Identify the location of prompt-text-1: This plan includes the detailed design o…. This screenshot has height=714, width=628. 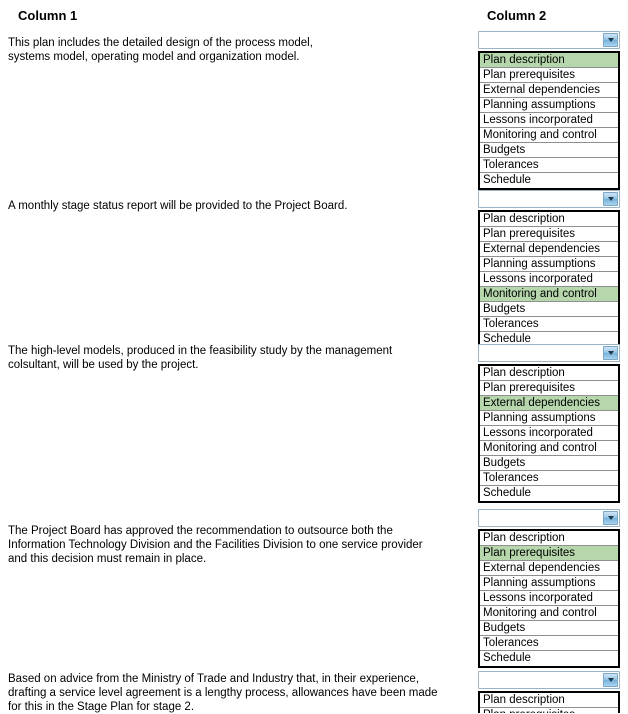
(242, 50).